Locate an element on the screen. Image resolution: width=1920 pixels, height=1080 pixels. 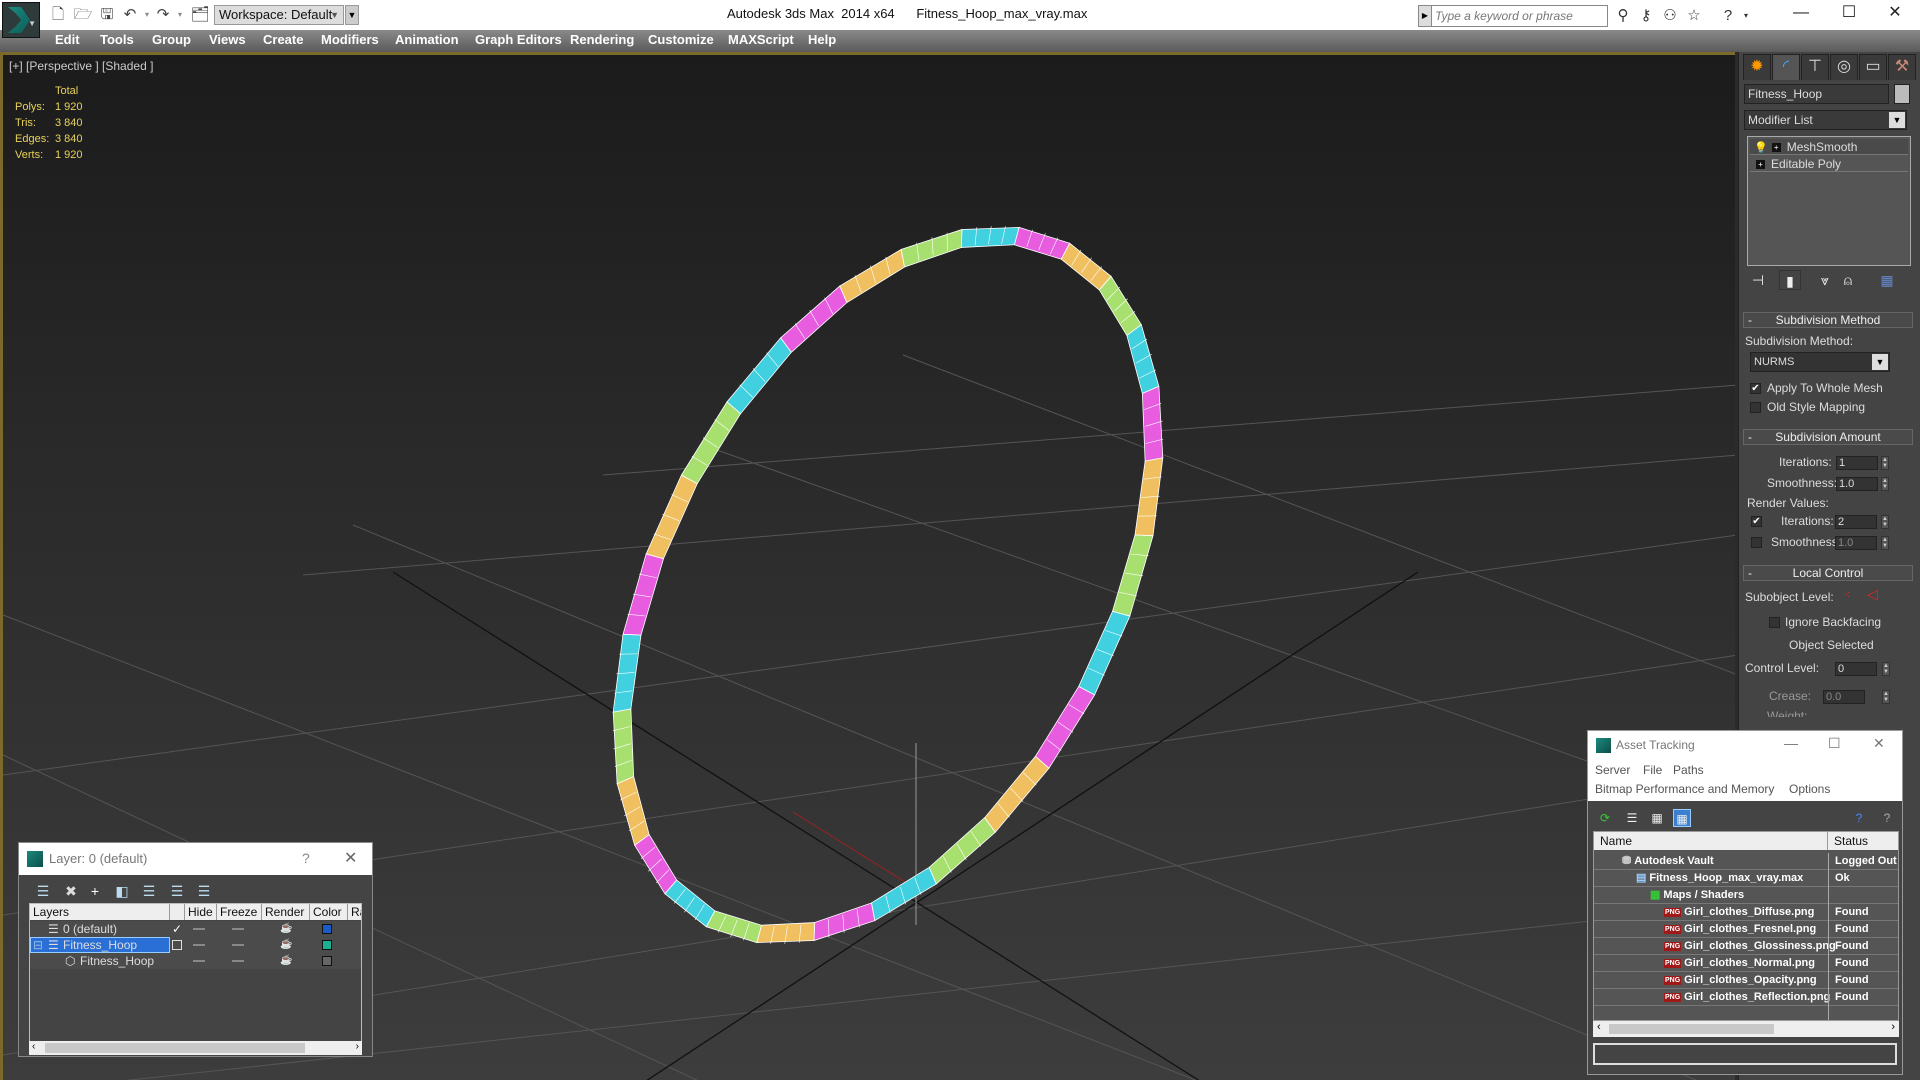
show-end-result-icon: ▮ is located at coordinates (1790, 280).